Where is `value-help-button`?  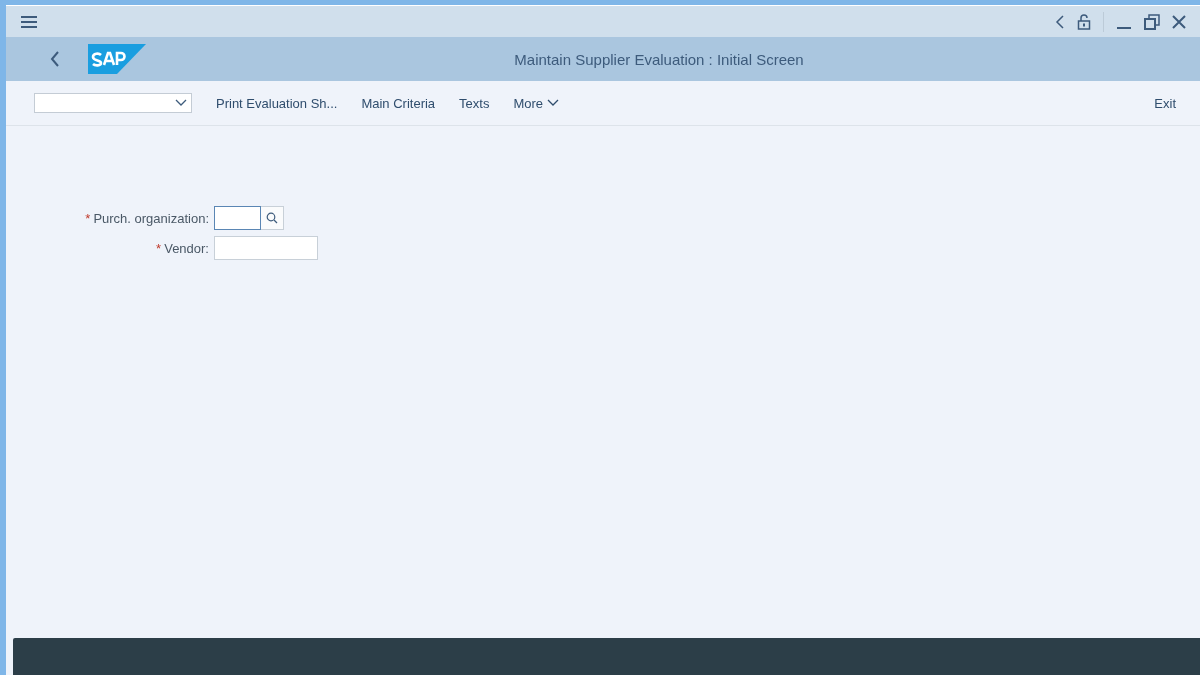 value-help-button is located at coordinates (272, 218).